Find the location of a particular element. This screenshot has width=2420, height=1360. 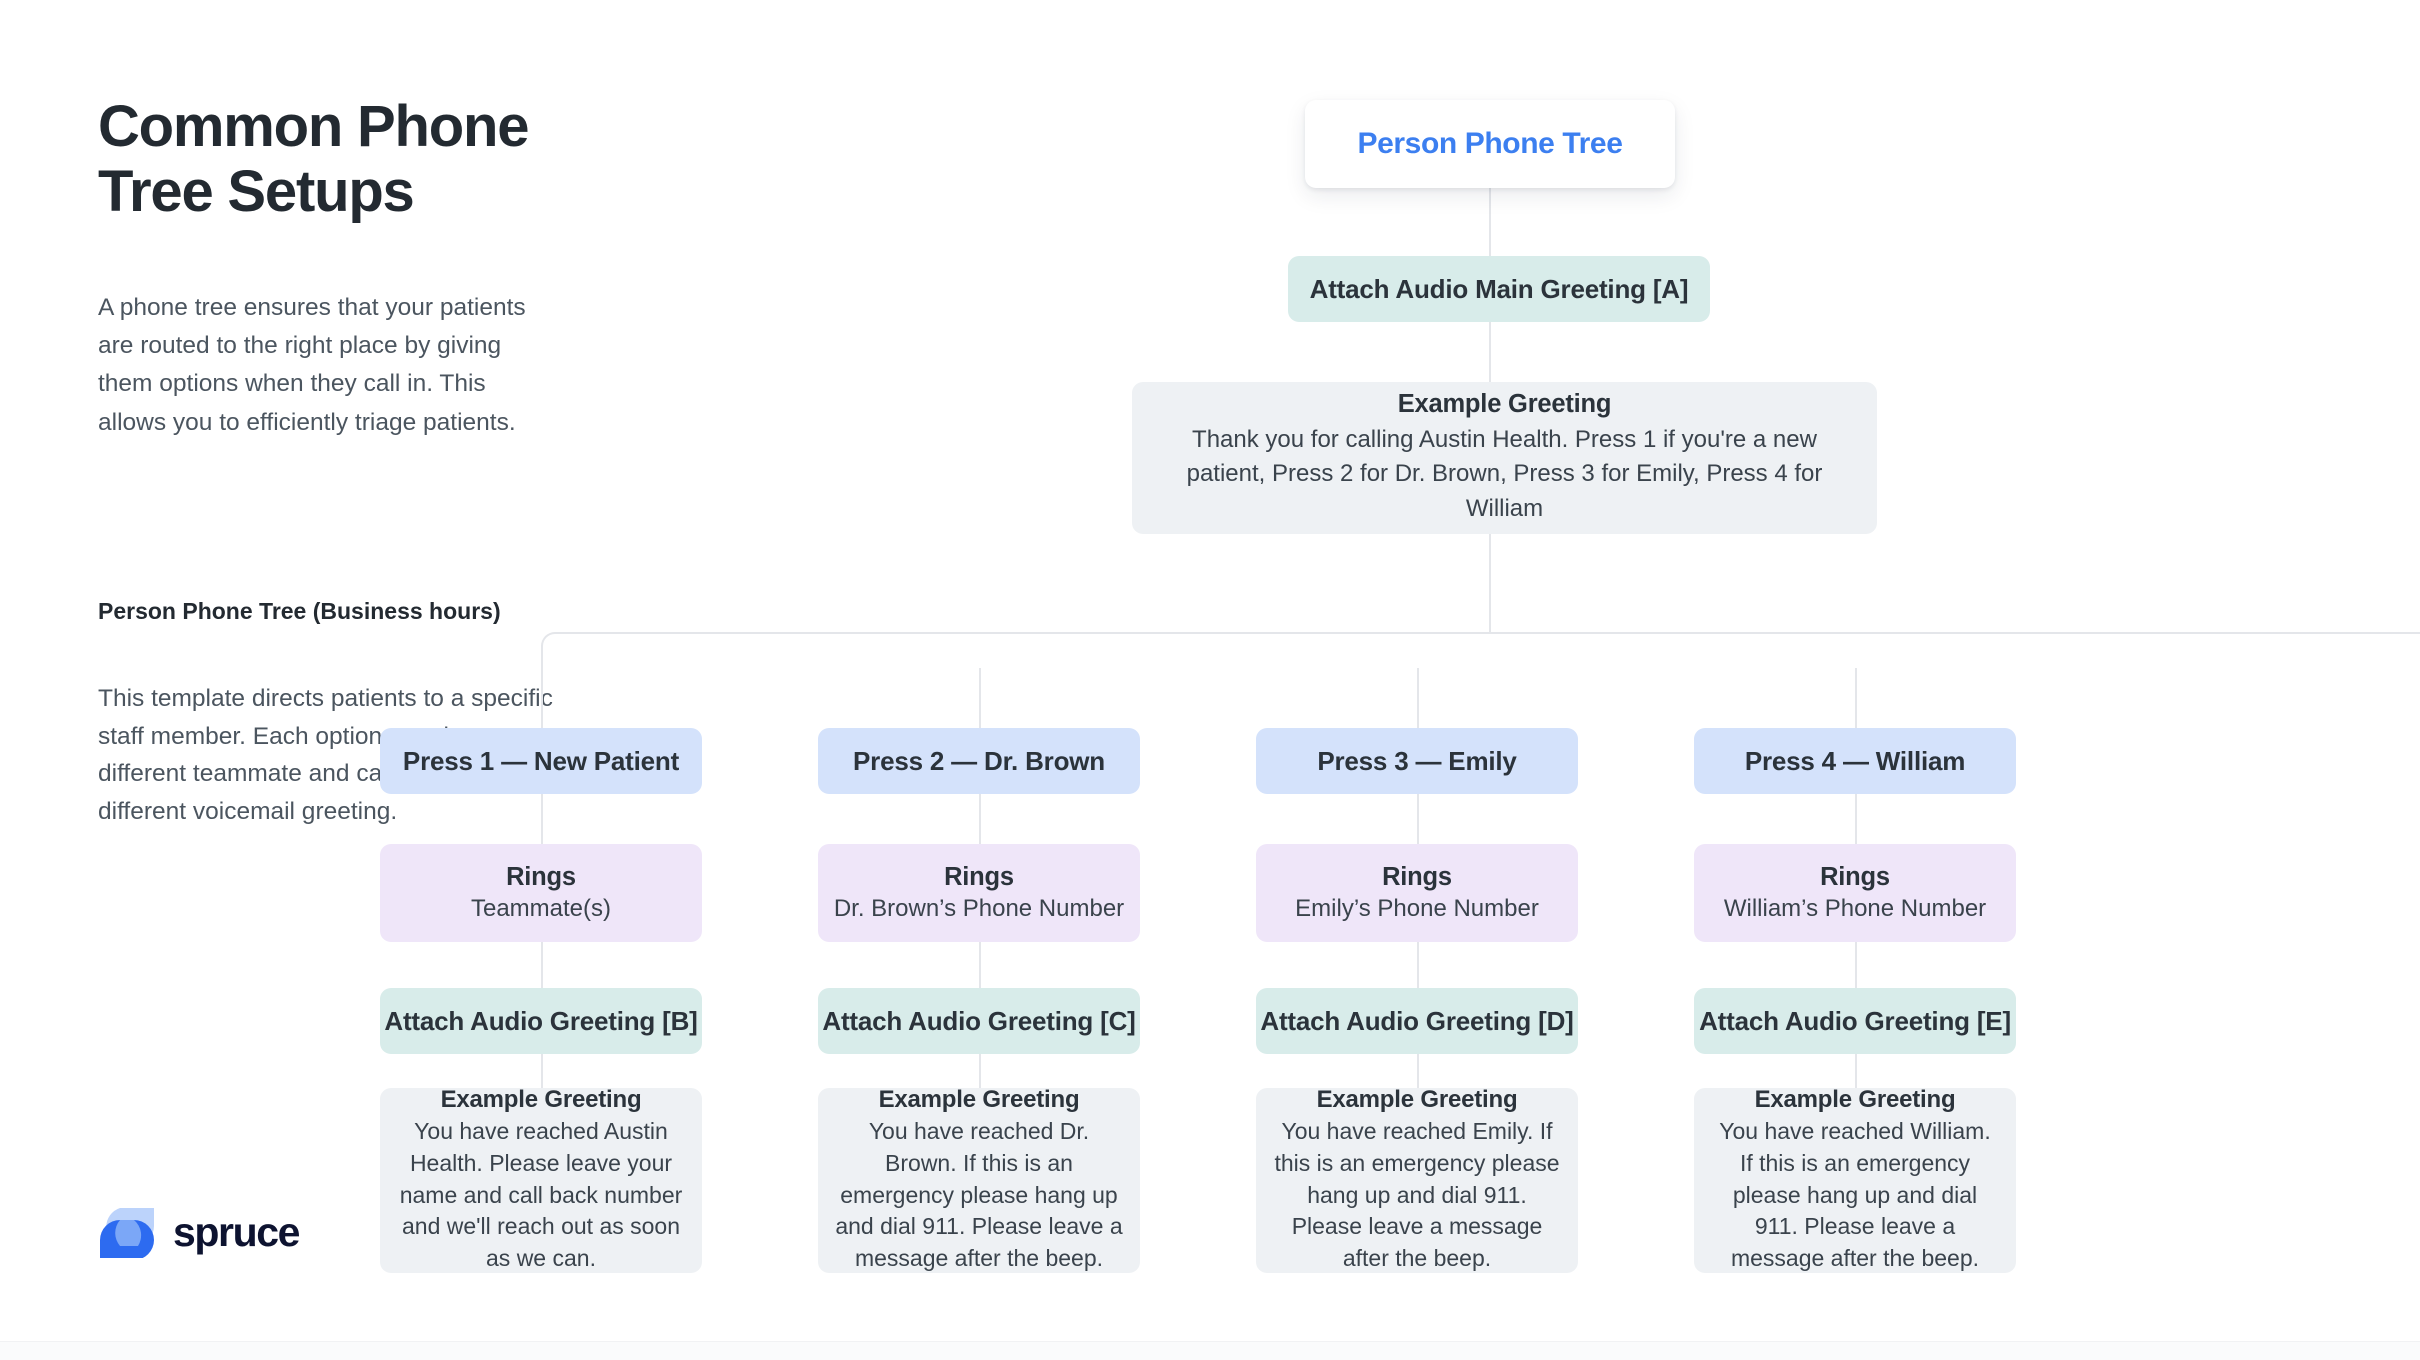

node-rings-2-label: Rings is located at coordinates (979, 877).